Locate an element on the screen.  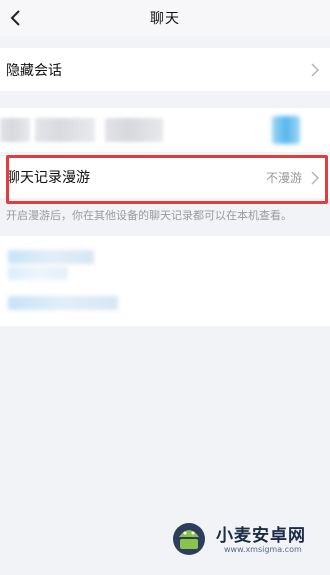
back-arrow-icon is located at coordinates (15, 18).